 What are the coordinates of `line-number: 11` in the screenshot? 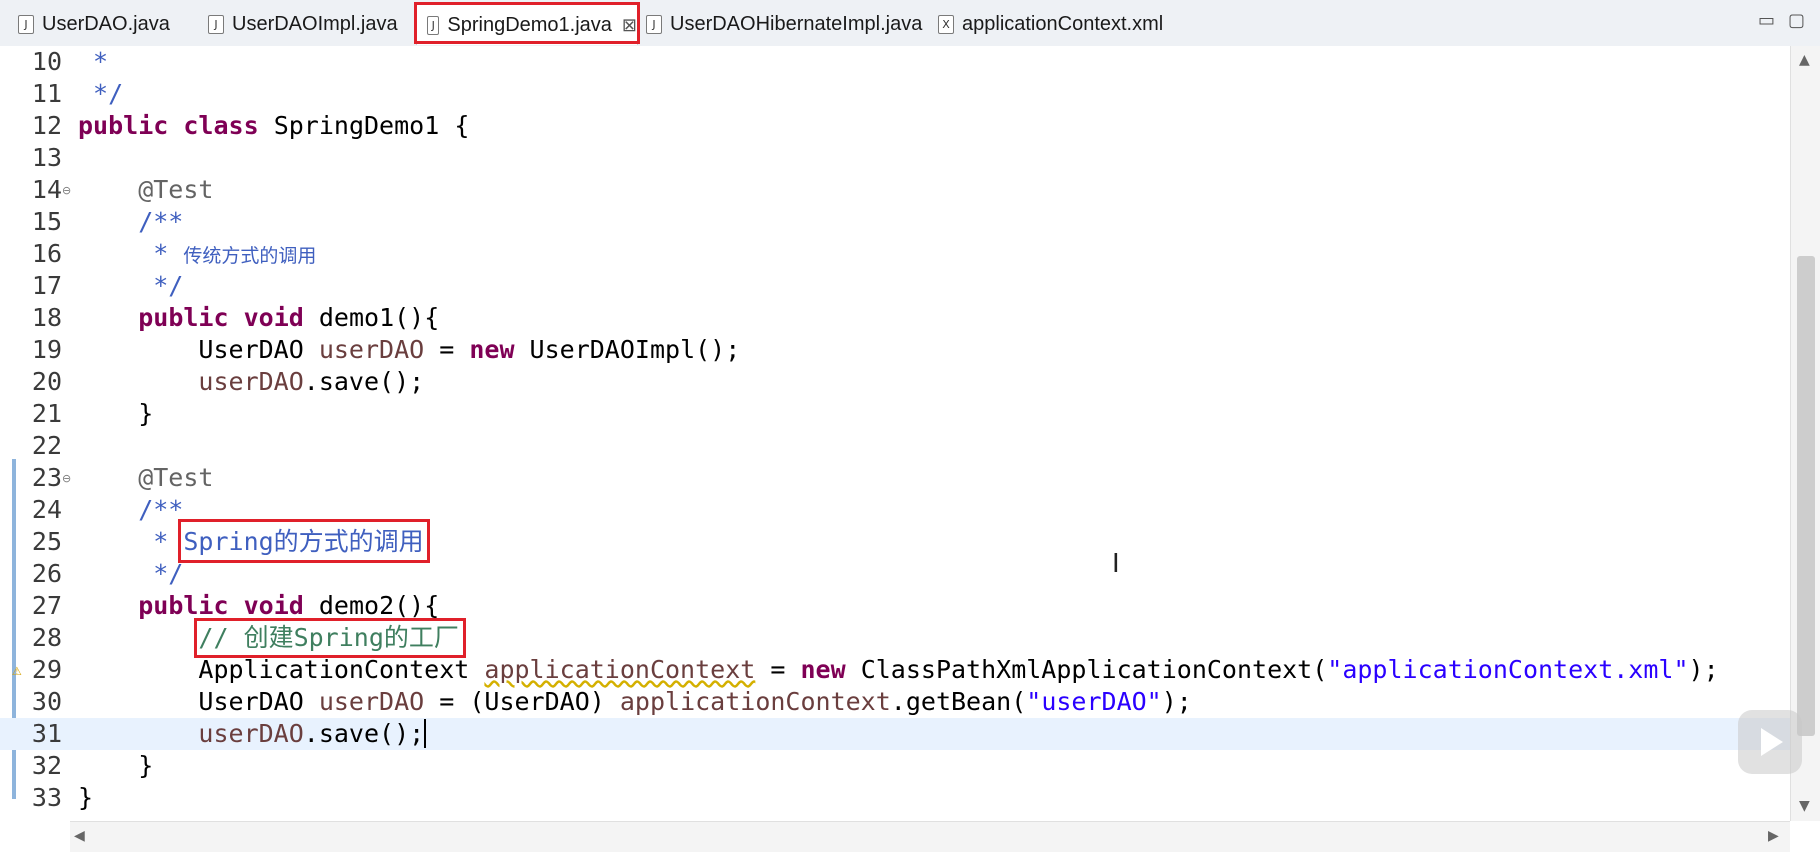 It's located at (46, 93).